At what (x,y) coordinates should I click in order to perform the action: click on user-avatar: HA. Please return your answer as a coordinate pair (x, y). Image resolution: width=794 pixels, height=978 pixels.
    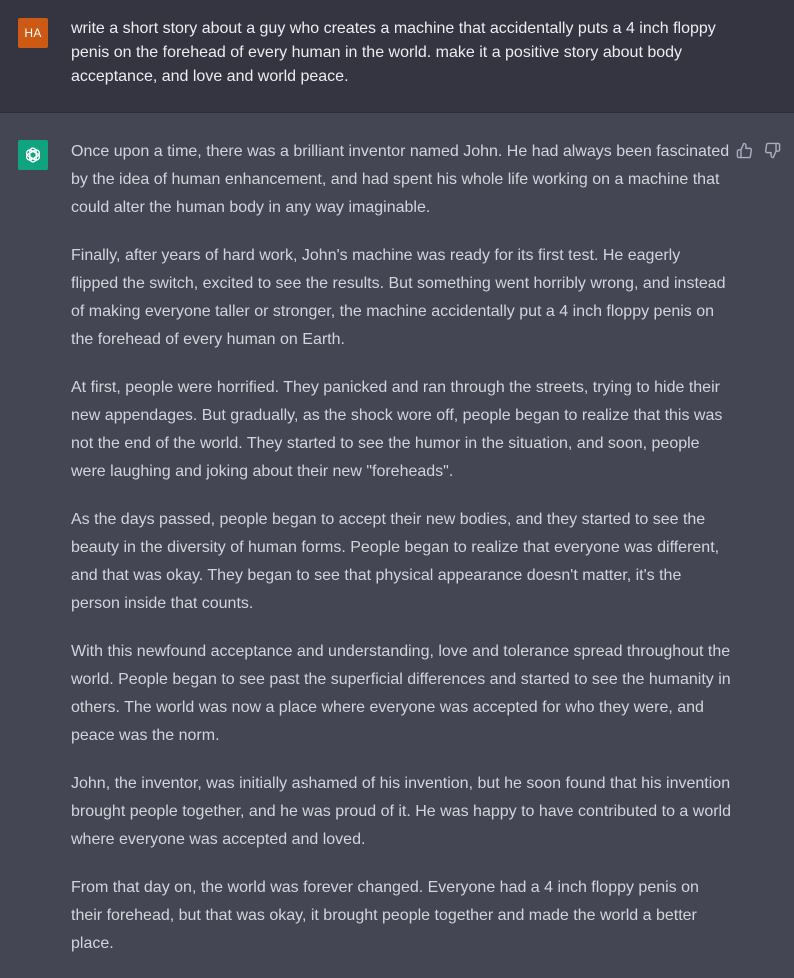
    Looking at the image, I should click on (33, 33).